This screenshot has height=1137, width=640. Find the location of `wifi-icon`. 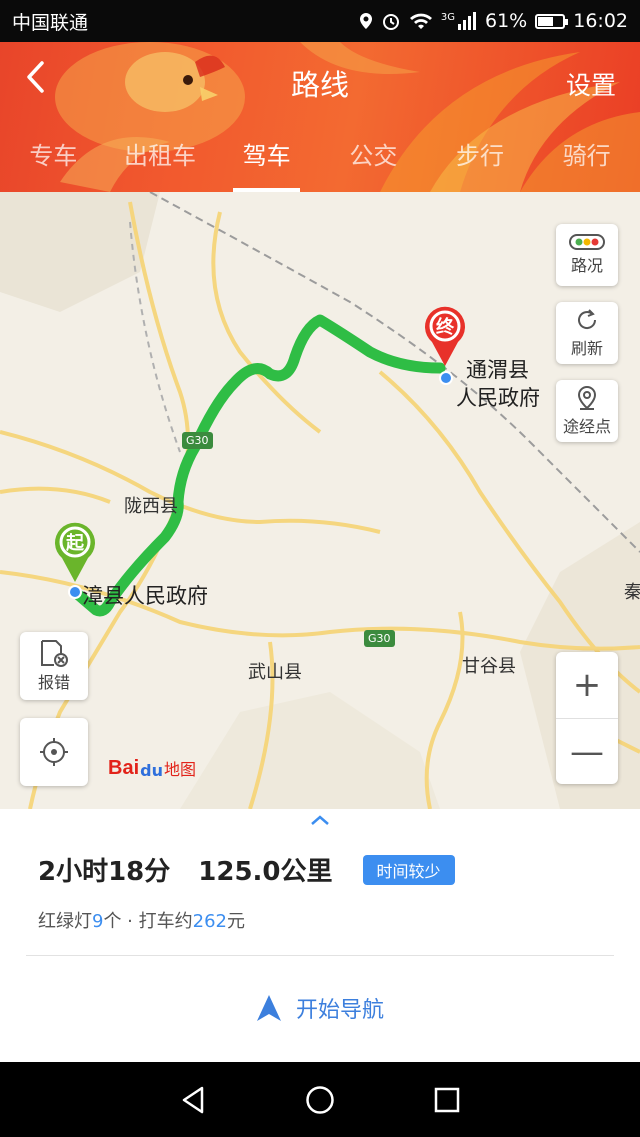

wifi-icon is located at coordinates (420, 21).